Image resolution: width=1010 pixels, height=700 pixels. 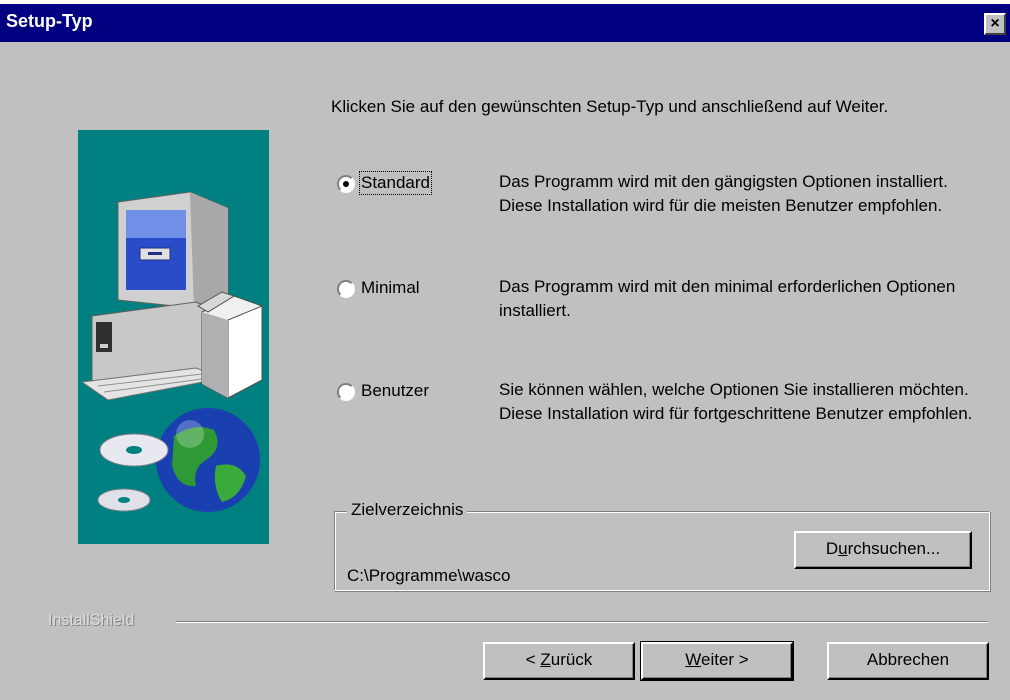 I want to click on next-button: Weiter >, so click(x=717, y=661).